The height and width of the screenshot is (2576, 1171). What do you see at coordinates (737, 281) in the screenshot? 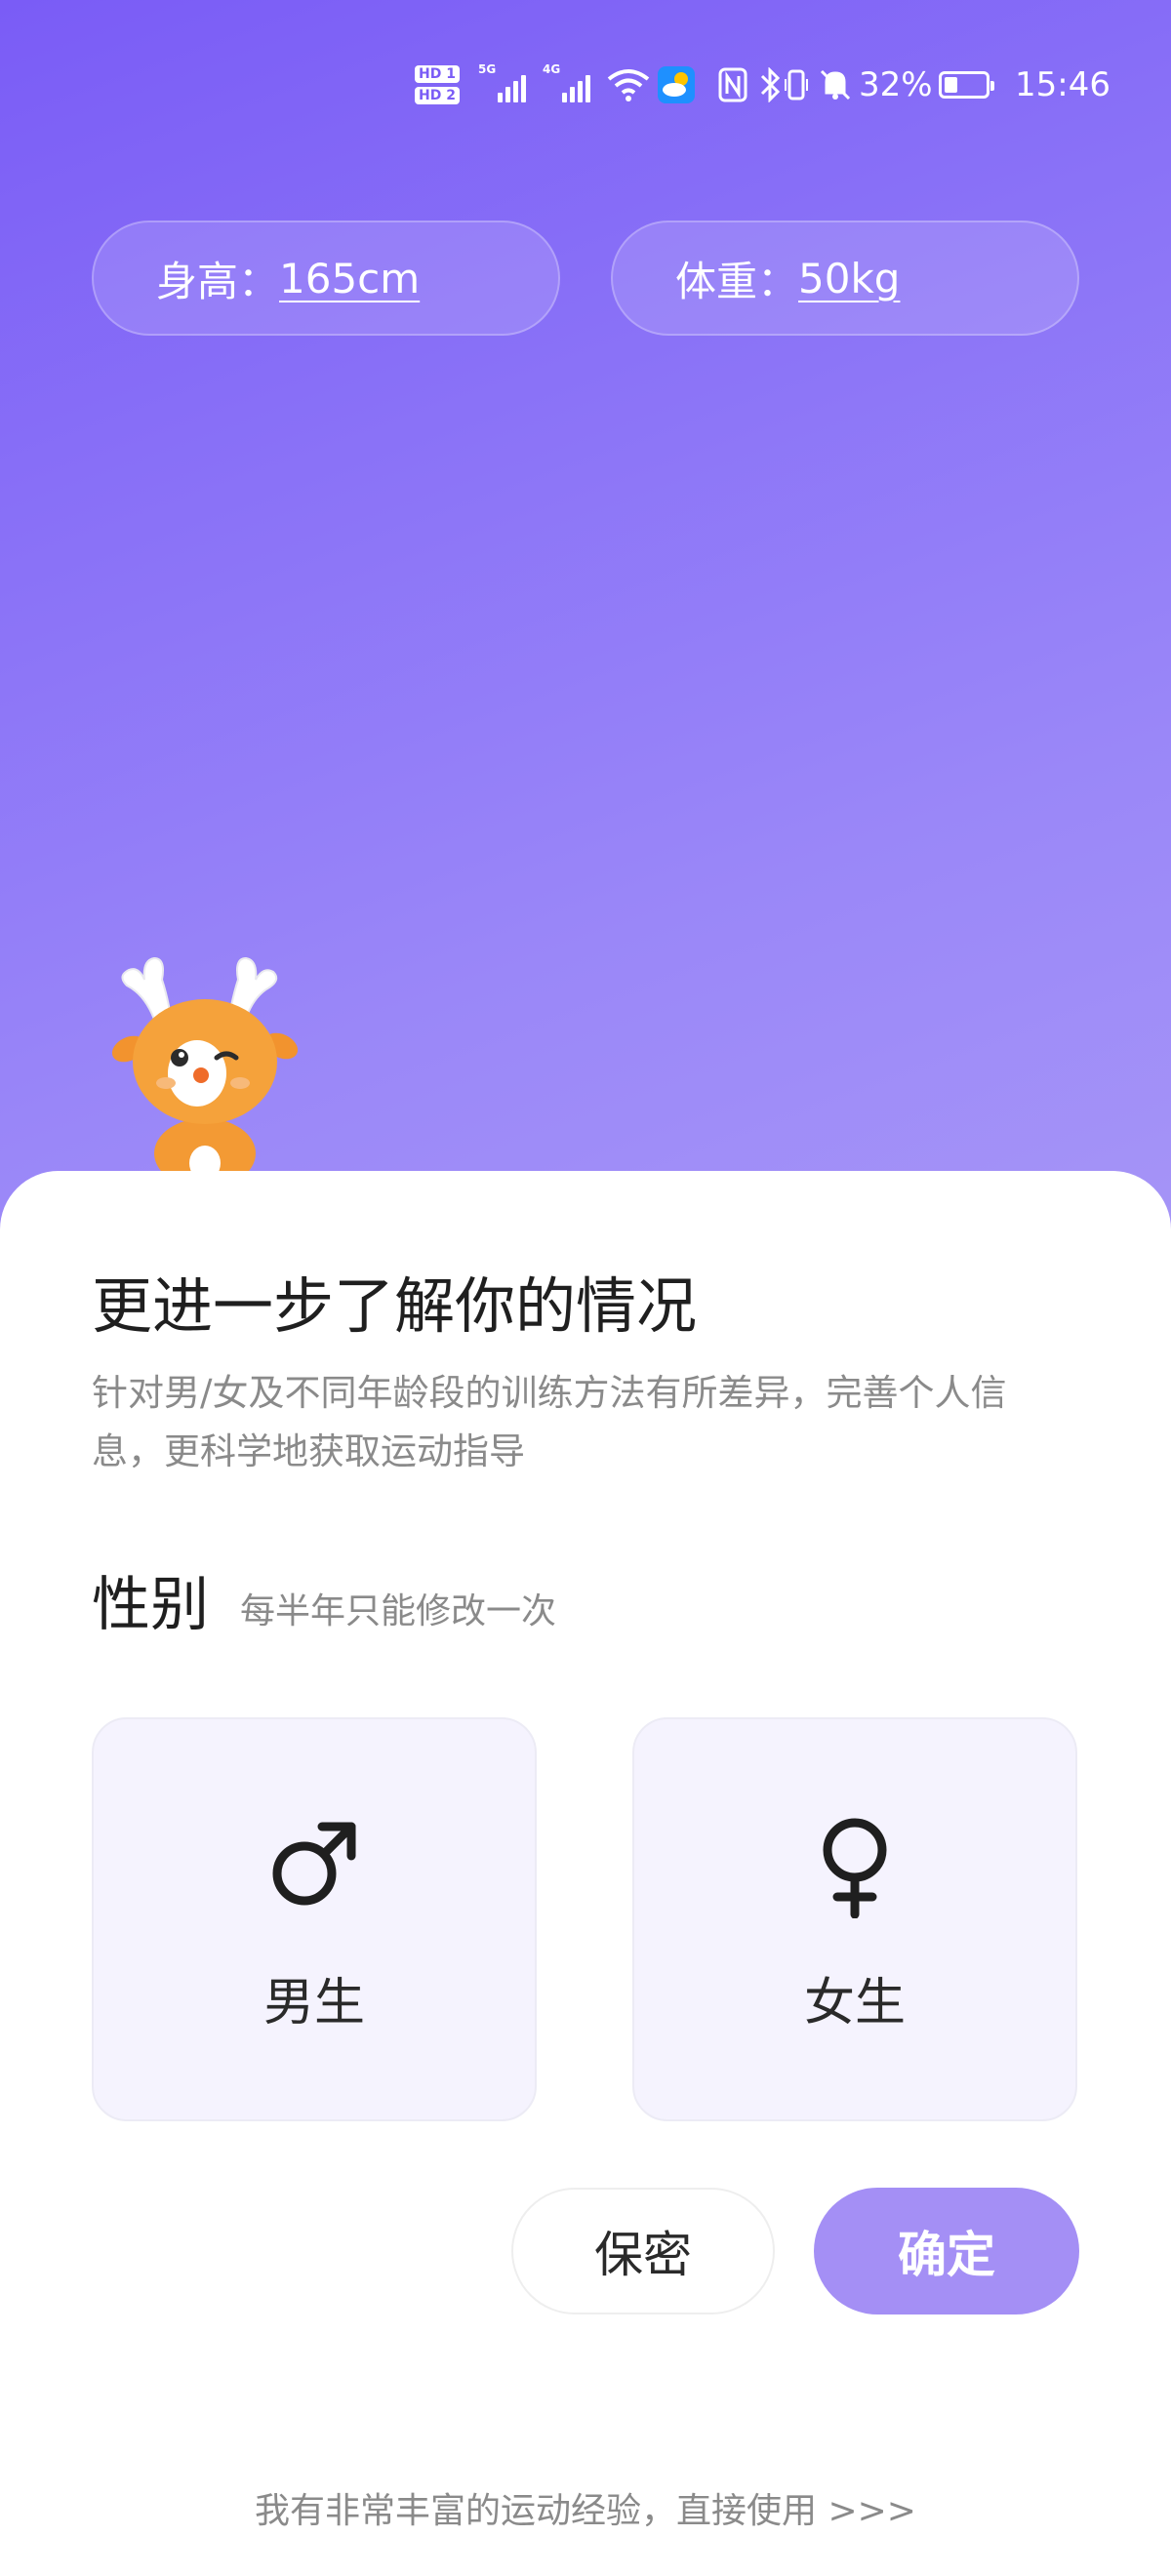
I see `weight-label: 体重：` at bounding box center [737, 281].